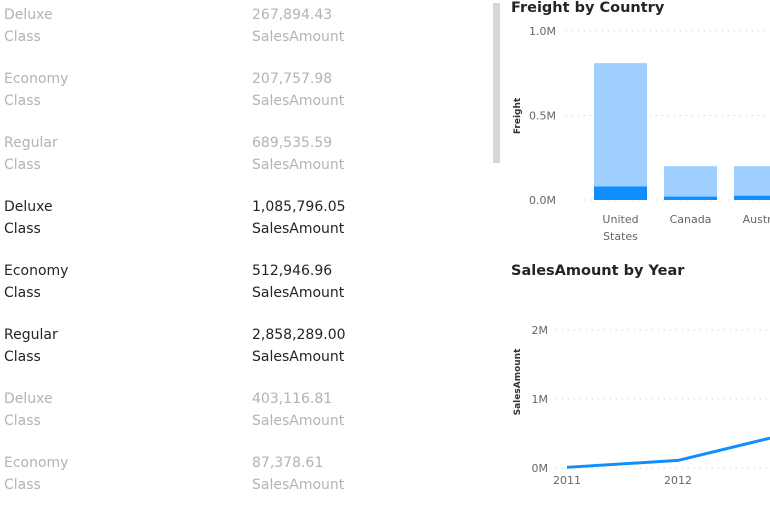 The width and height of the screenshot is (770, 510). Describe the element at coordinates (668, 452) in the screenshot. I see `sales-line` at that location.